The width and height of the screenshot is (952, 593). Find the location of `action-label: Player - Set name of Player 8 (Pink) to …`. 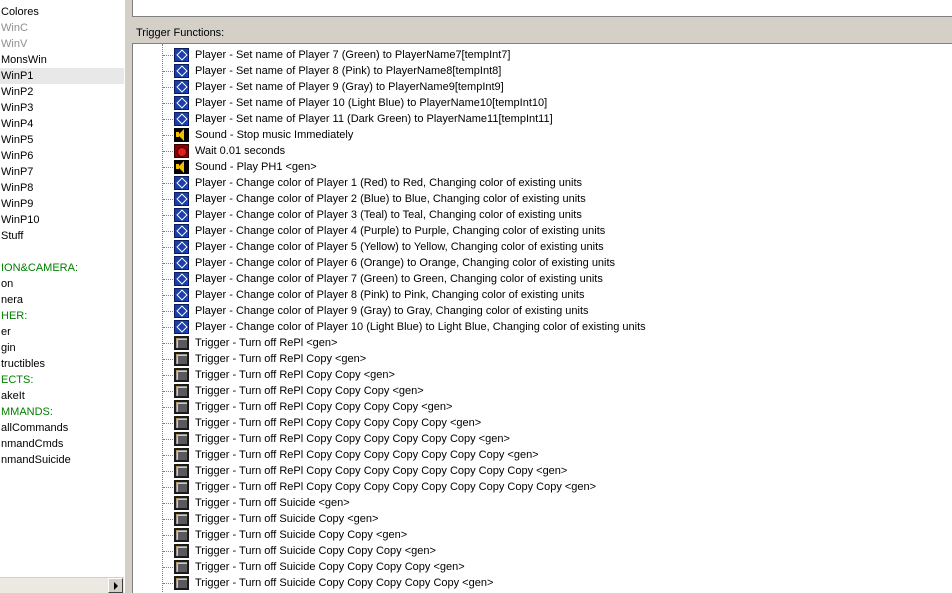

action-label: Player - Set name of Player 8 (Pink) to … is located at coordinates (348, 71).